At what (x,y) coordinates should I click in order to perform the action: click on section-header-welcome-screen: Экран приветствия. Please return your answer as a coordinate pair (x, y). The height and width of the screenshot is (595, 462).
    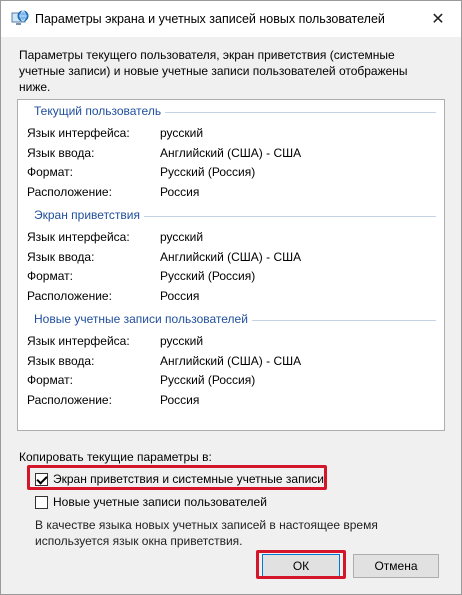
    Looking at the image, I should click on (235, 216).